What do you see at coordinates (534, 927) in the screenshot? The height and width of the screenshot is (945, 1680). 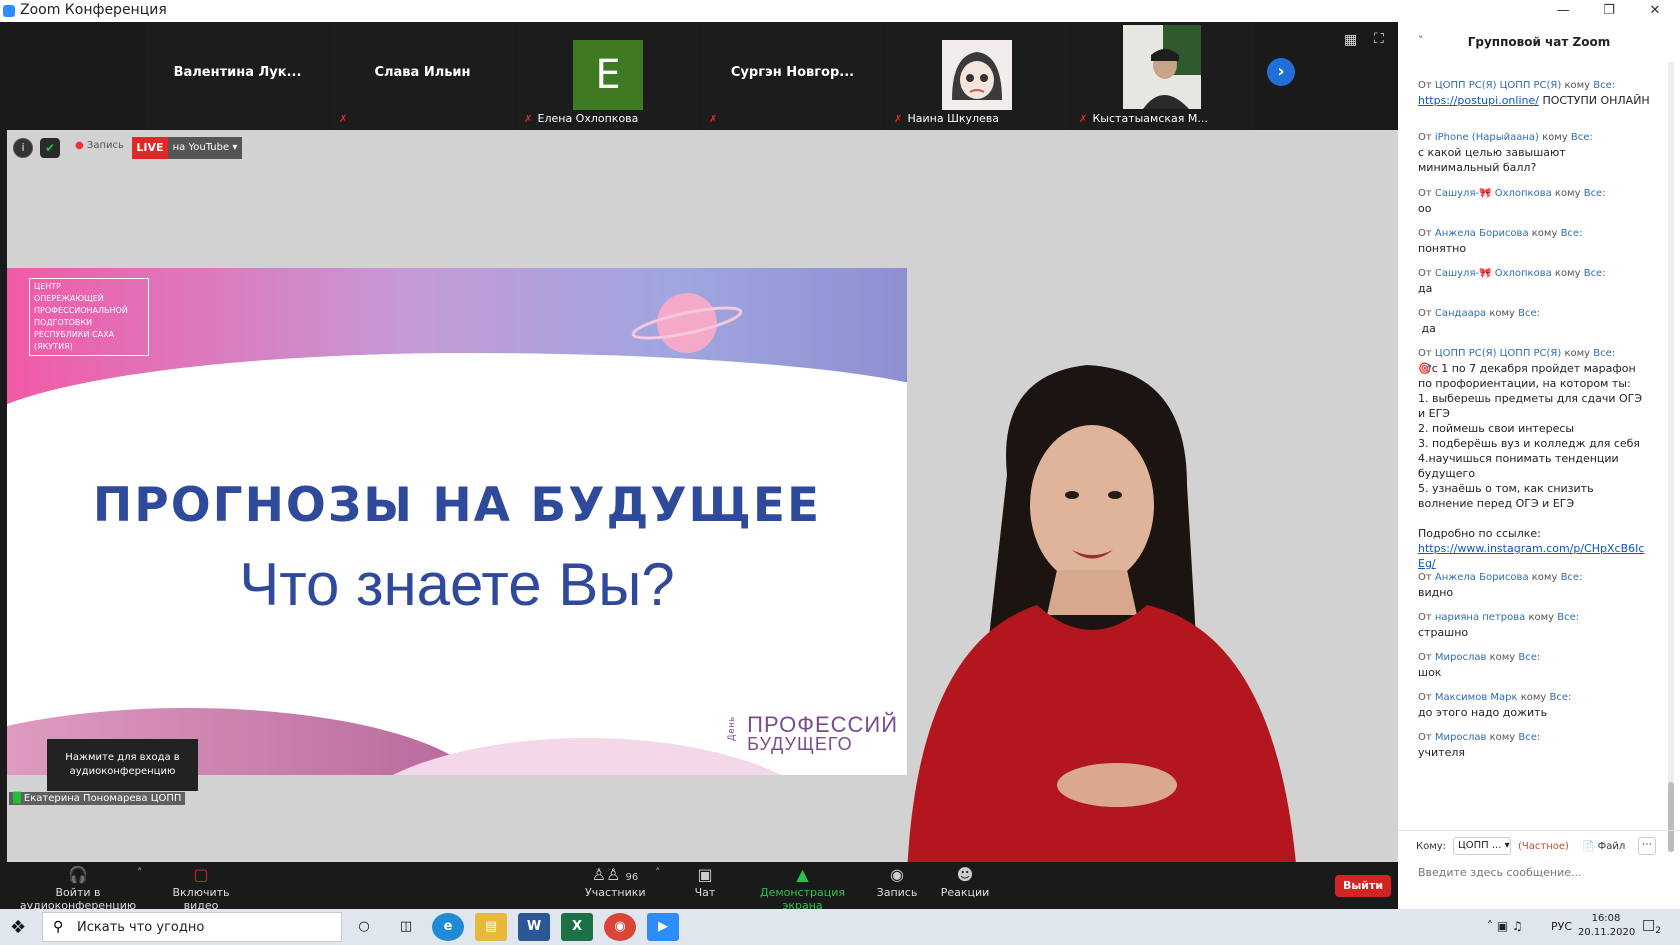 I see `word-icon: W` at bounding box center [534, 927].